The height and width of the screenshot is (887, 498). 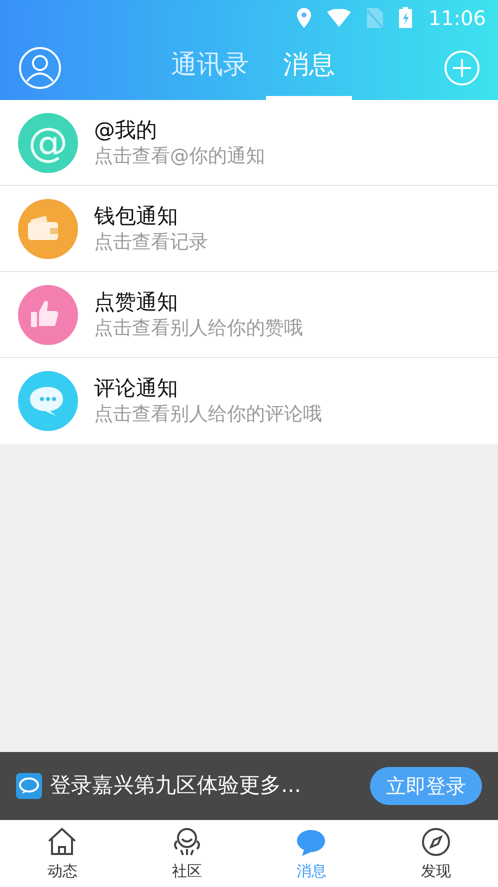 I want to click on notification-title: 评论通知, so click(x=136, y=388).